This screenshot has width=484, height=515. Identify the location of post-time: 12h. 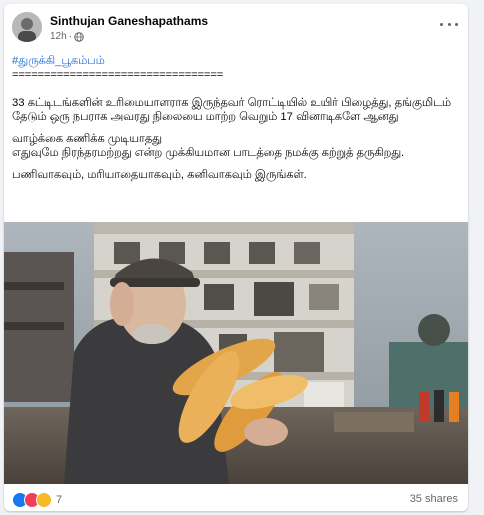
(58, 36).